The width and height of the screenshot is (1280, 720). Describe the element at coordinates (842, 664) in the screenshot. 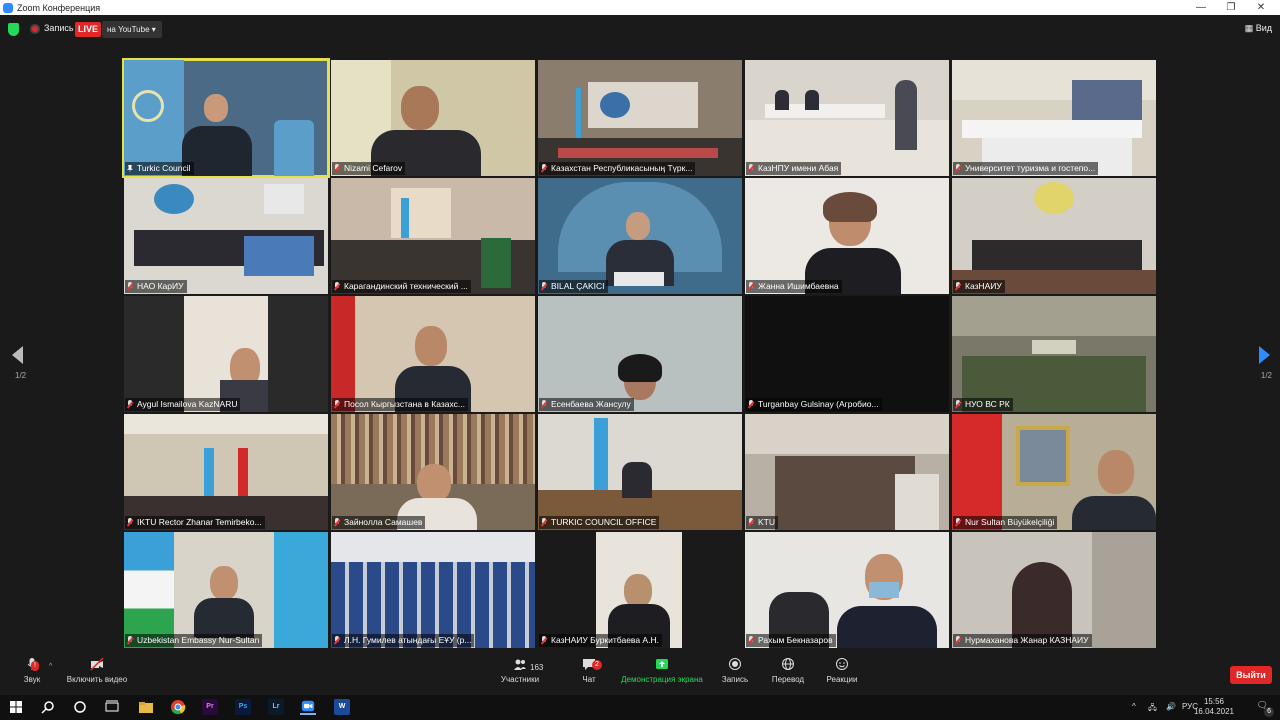

I see `emoji-icon` at that location.